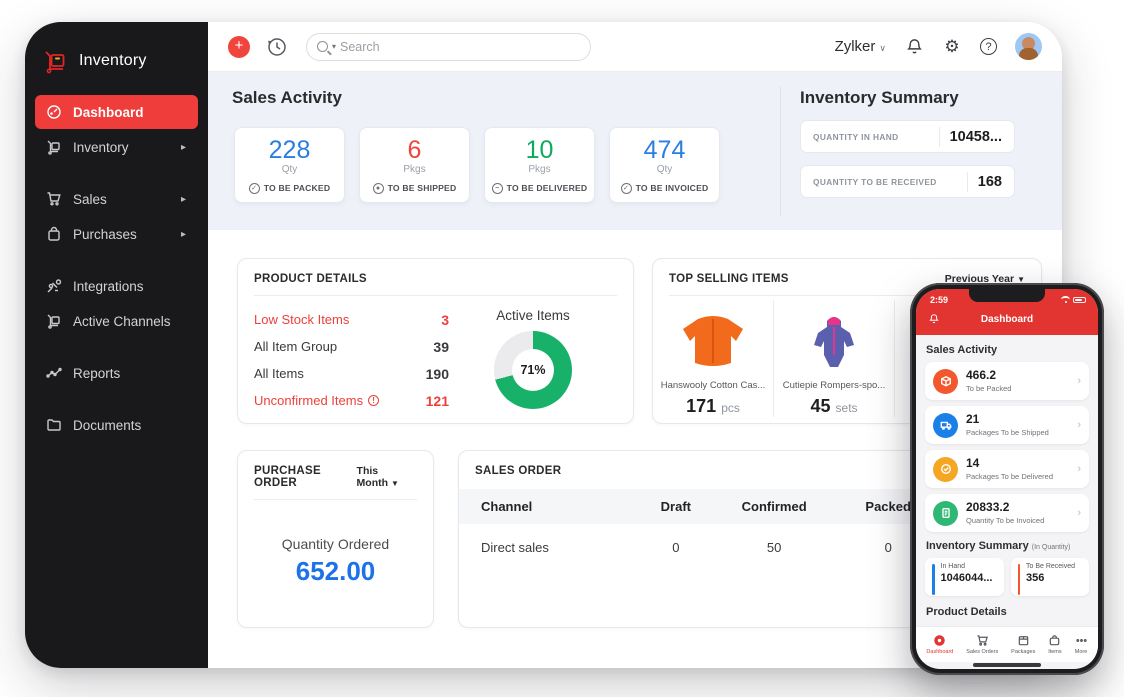 Image resolution: width=1124 pixels, height=697 pixels. Describe the element at coordinates (53, 147) in the screenshot. I see `handtruck-icon` at that location.